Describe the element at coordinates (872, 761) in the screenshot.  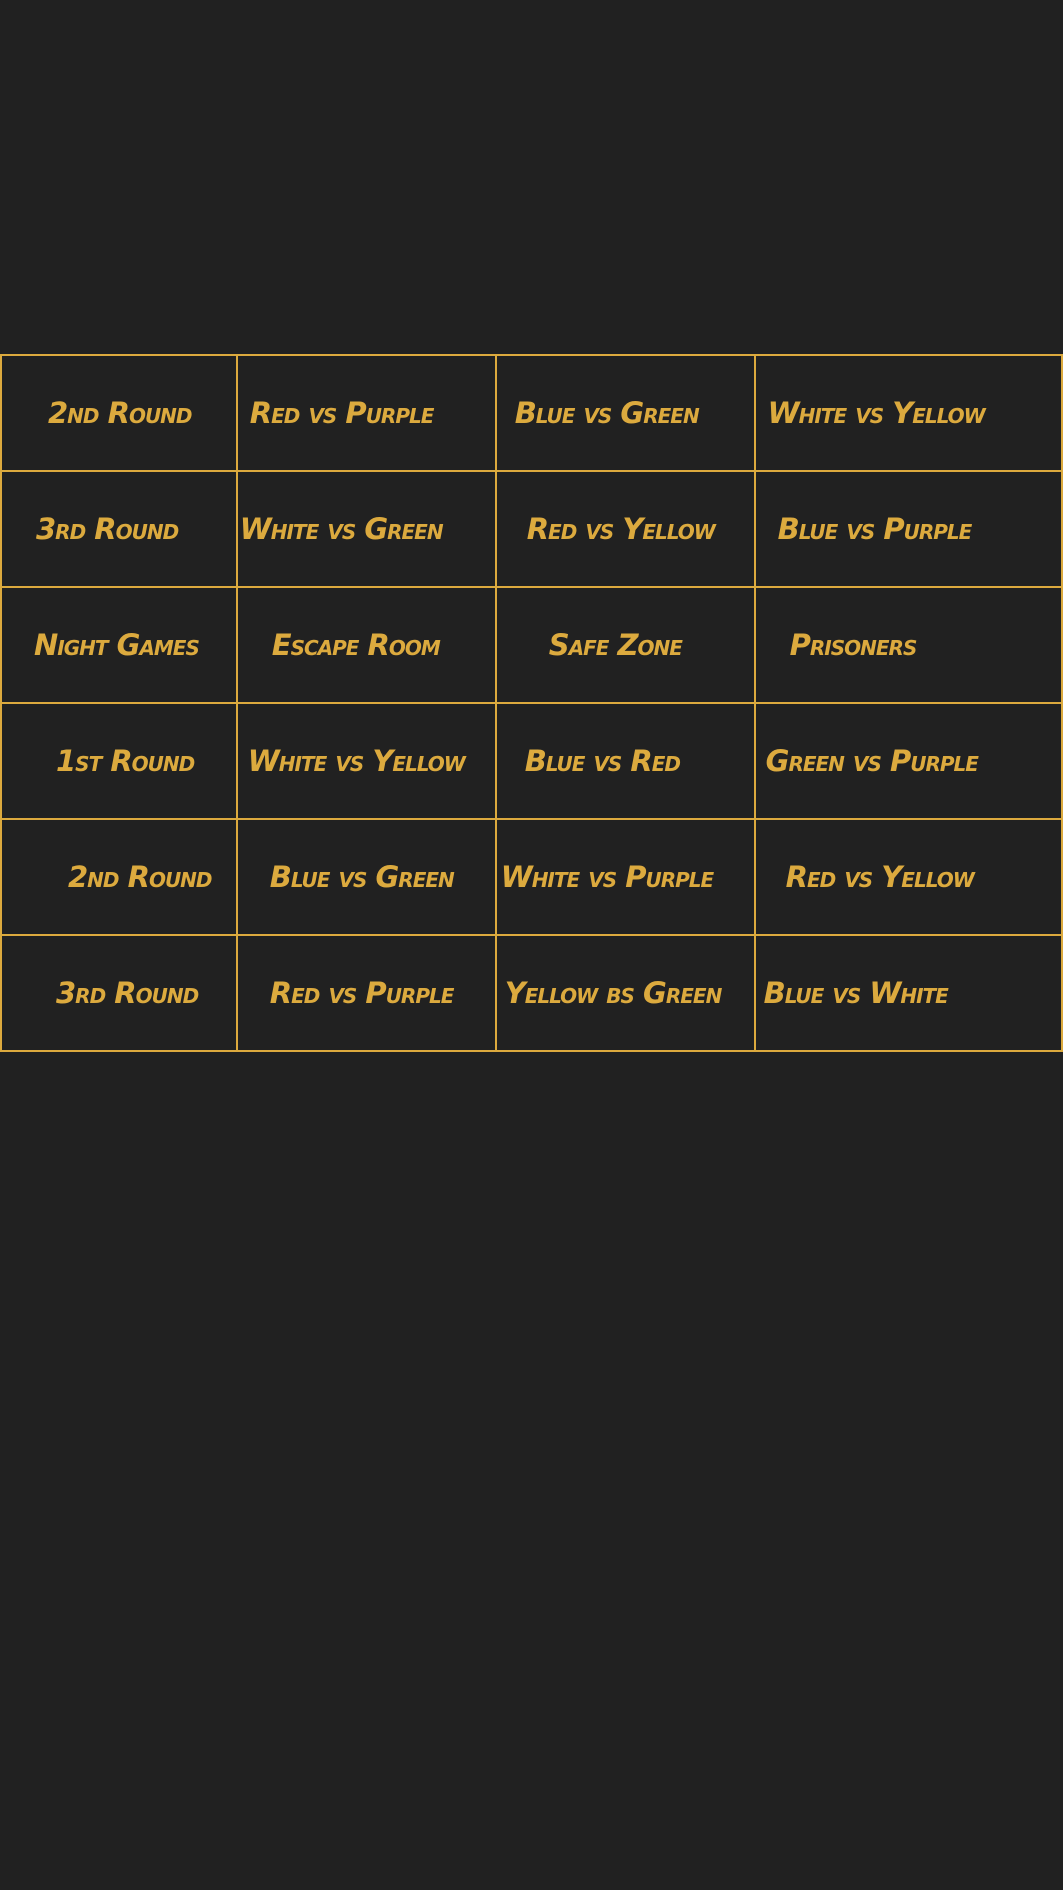
I see `matchup-label: Green vs Purple` at that location.